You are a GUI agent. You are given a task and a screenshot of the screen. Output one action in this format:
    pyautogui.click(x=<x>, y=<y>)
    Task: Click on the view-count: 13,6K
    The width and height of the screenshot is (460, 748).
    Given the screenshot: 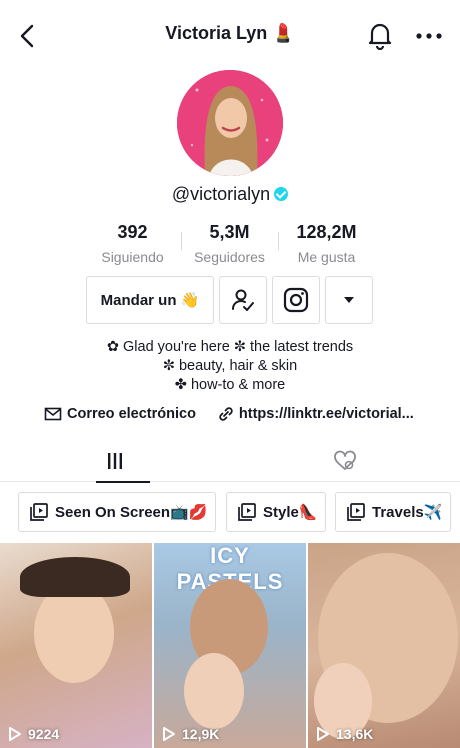 What is the action you would take?
    pyautogui.click(x=344, y=734)
    